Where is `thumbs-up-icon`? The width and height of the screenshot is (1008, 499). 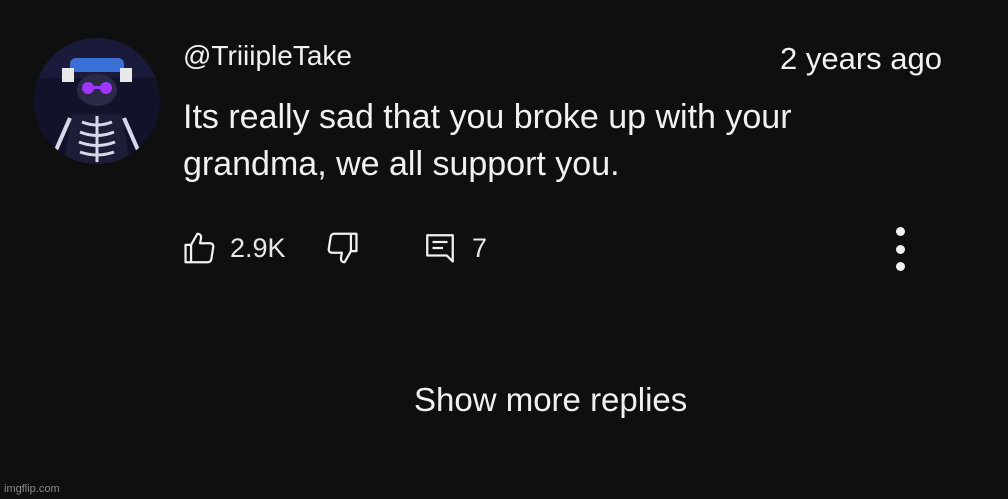 thumbs-up-icon is located at coordinates (199, 248).